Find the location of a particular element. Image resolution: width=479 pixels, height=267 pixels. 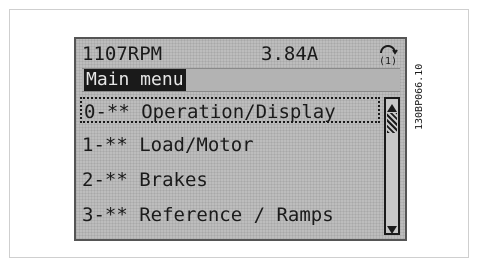

menu-header: Main menu is located at coordinates (241, 80).